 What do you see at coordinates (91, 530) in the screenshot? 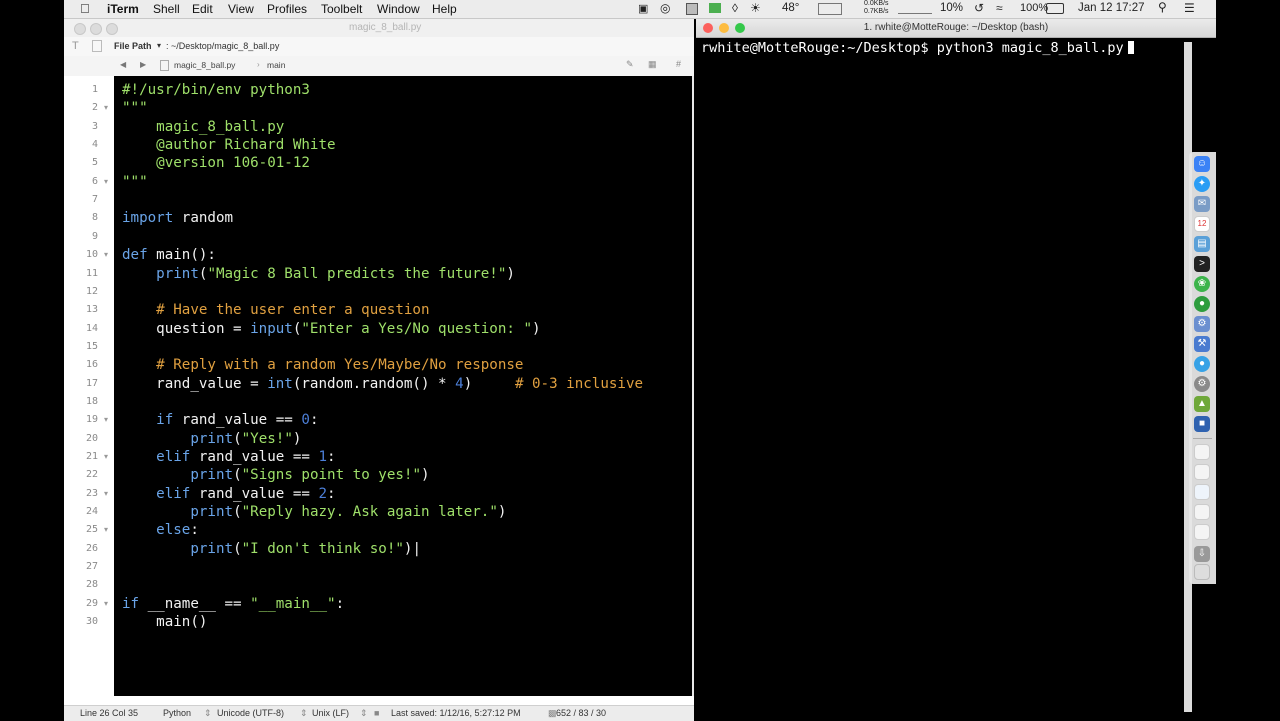
I see `line-number: 25` at bounding box center [91, 530].